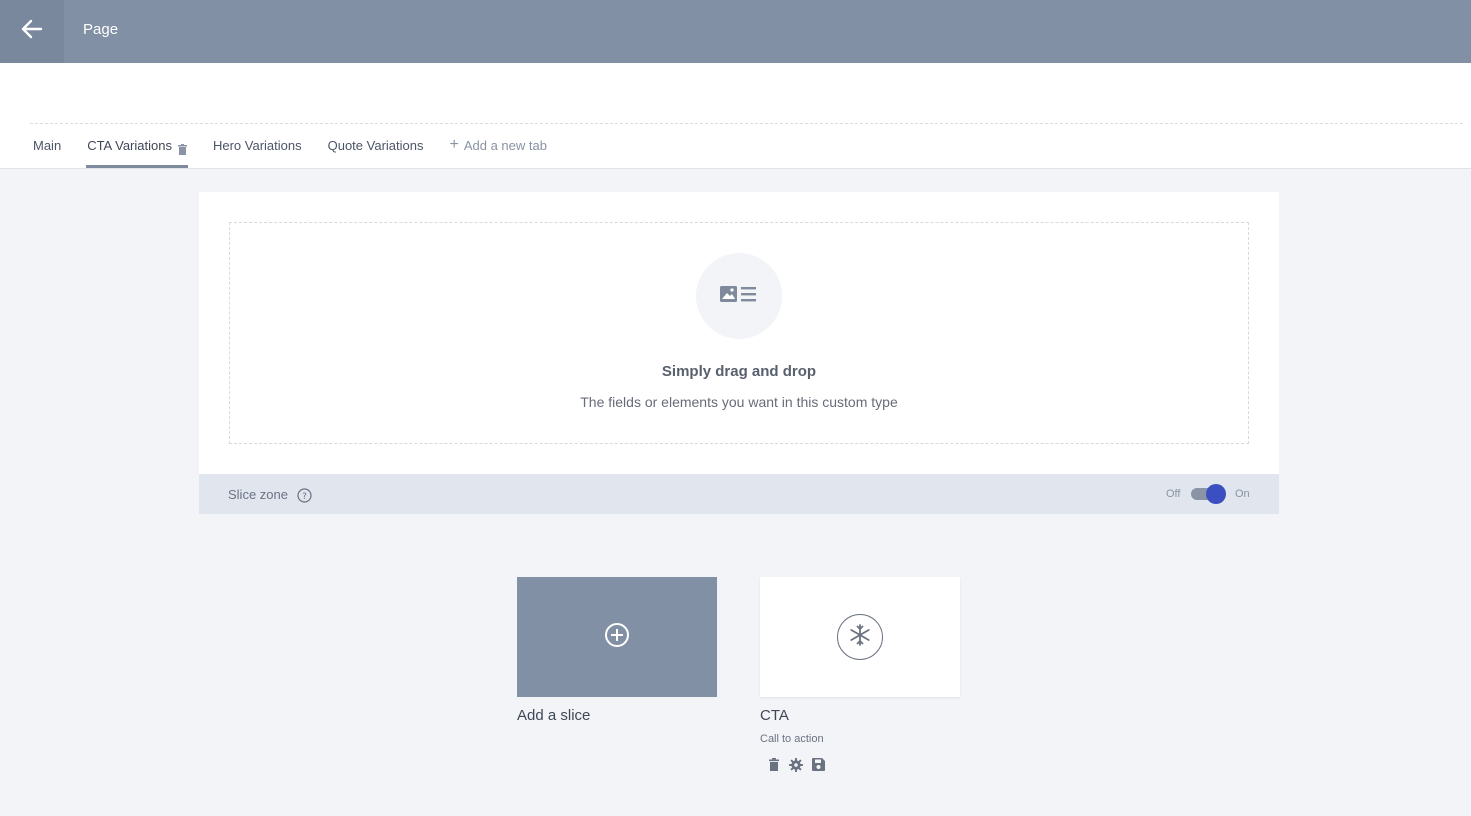 This screenshot has height=816, width=1471. I want to click on drop-icon-circle, so click(739, 296).